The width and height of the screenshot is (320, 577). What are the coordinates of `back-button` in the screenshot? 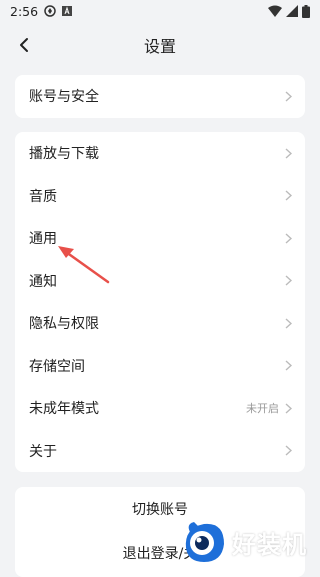 It's located at (24, 45).